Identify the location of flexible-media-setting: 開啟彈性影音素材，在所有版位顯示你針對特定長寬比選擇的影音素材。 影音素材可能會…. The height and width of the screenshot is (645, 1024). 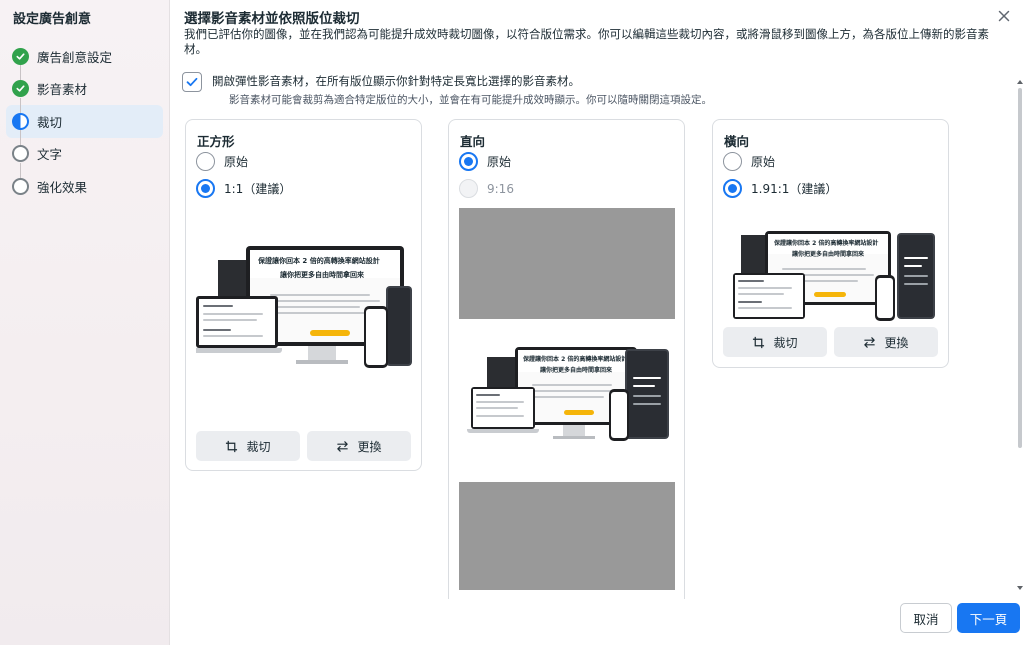
(447, 89).